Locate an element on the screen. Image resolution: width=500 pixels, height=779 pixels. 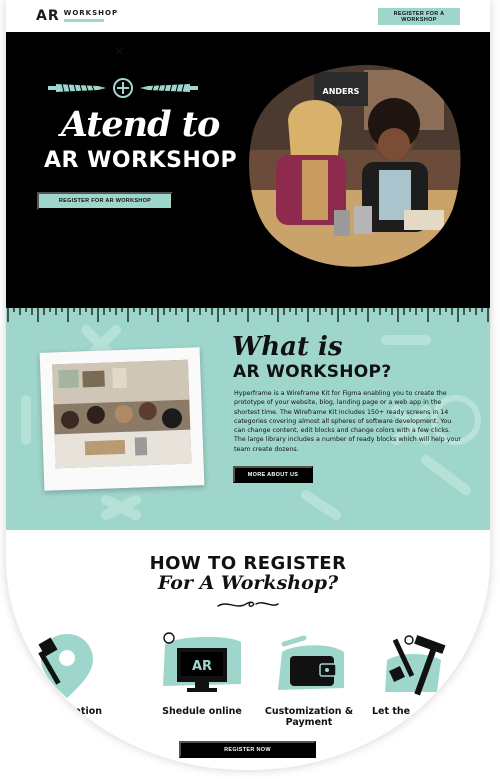
logo: AR WORKSHOP is located at coordinates (77, 16).